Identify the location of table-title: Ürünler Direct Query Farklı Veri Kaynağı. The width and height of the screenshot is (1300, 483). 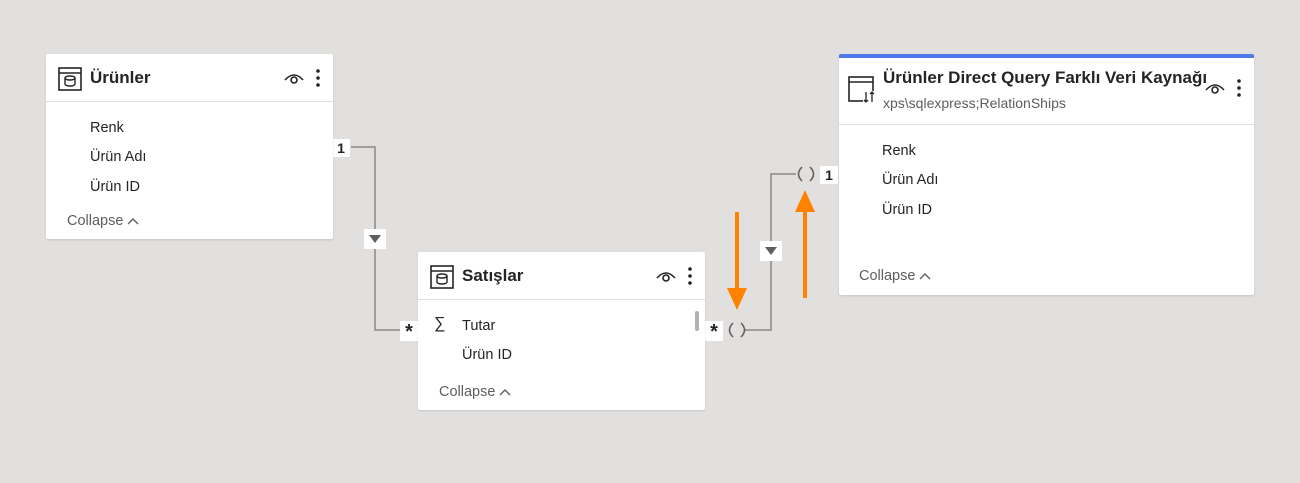
(1045, 77).